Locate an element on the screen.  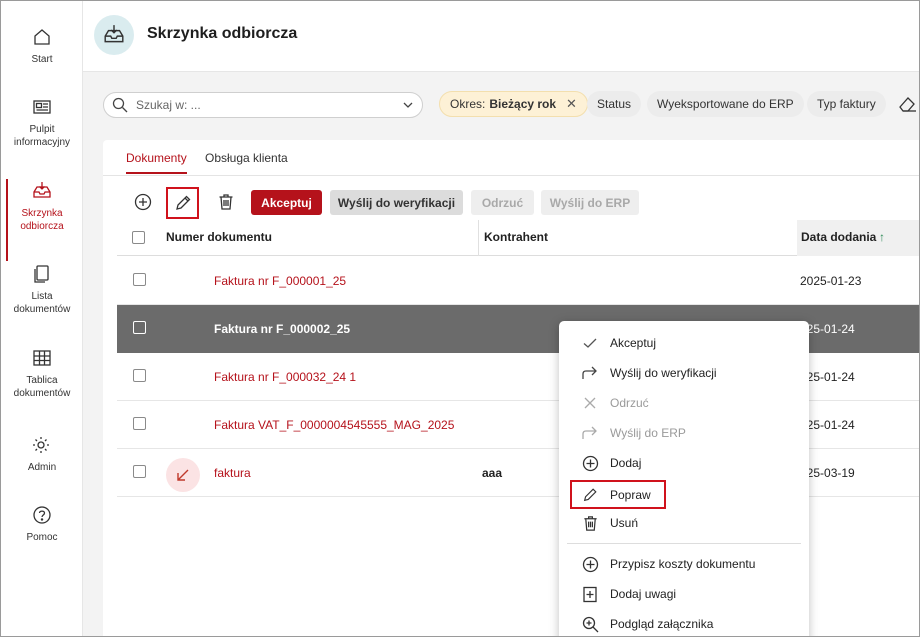
exported-filter-chip: Wyeksportowane do ERP is located at coordinates (725, 104).